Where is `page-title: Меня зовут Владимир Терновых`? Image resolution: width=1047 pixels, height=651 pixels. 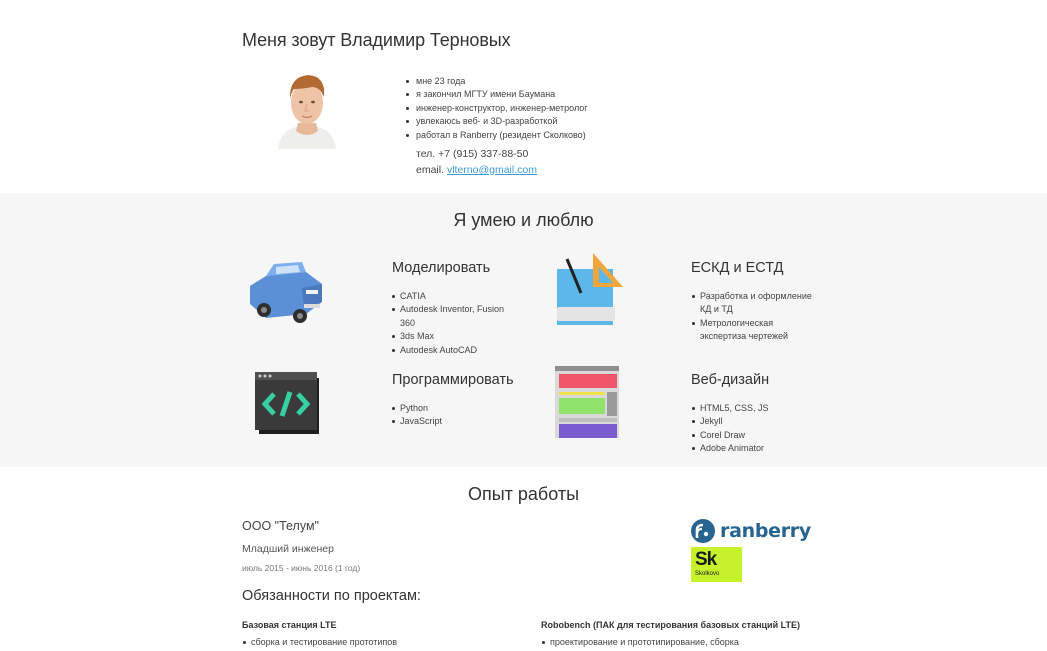
page-title: Меня зовут Владимир Терновых is located at coordinates (376, 40).